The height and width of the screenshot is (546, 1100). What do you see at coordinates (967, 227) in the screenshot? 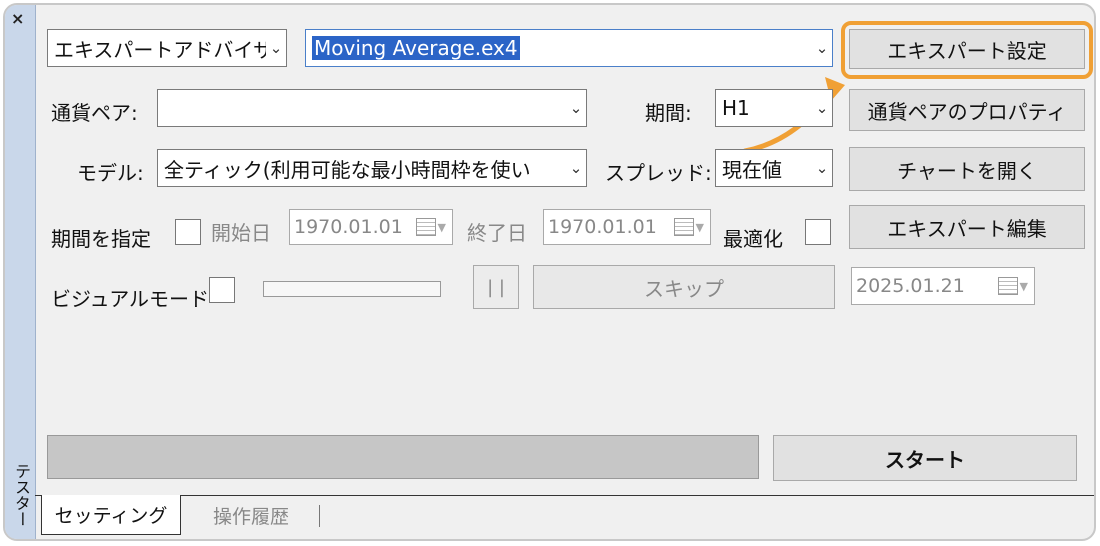
I see `edit-expert-button: エキスパート編集` at bounding box center [967, 227].